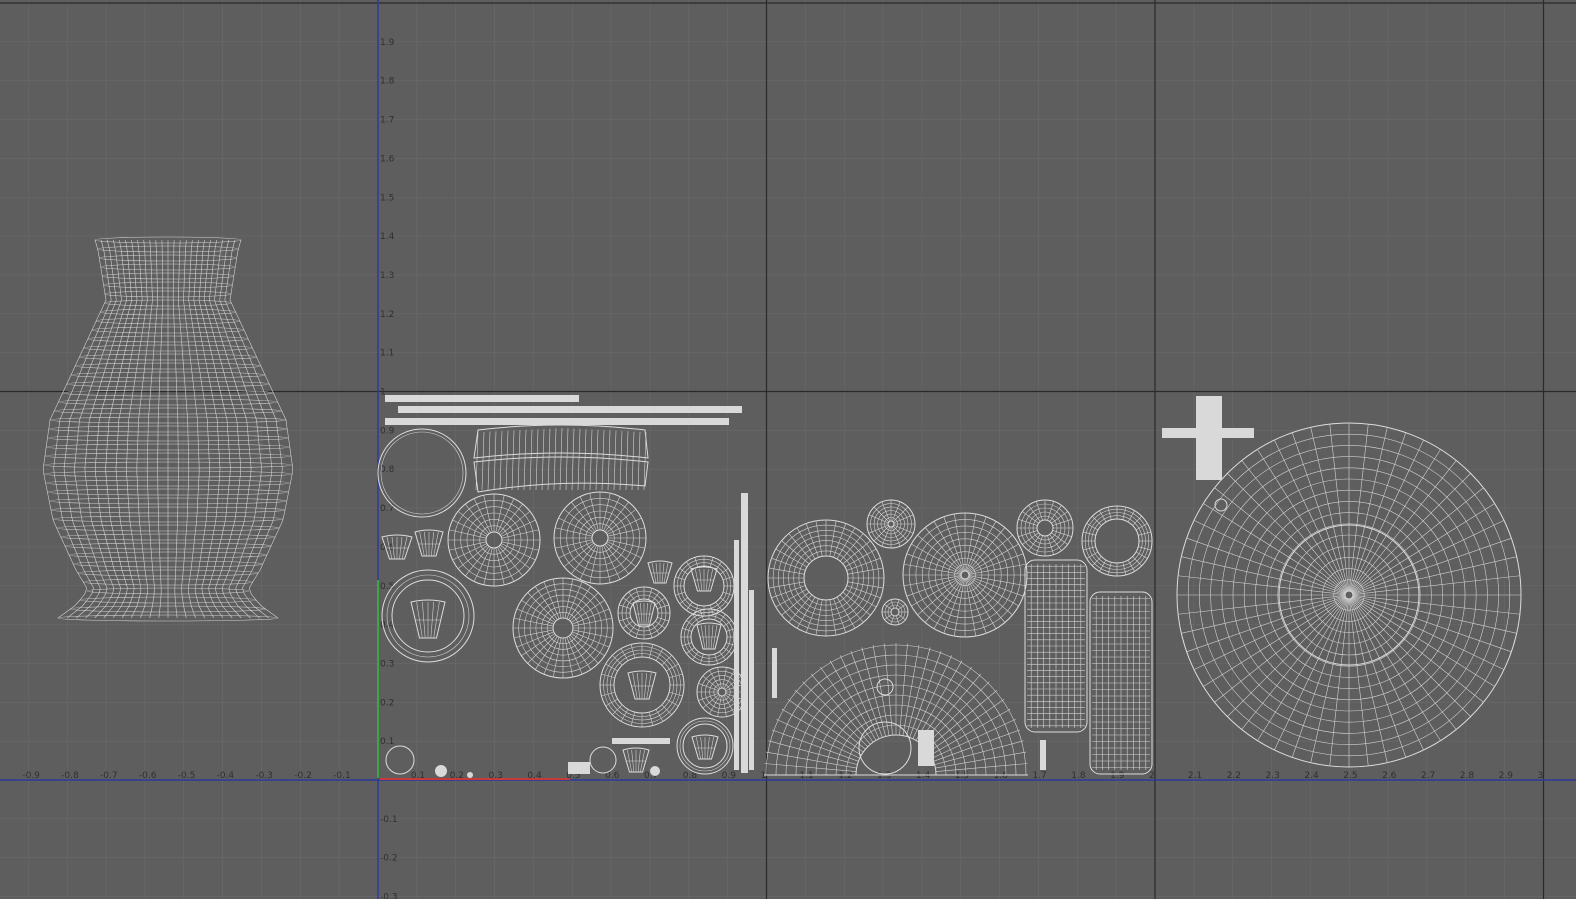 The image size is (1576, 899). What do you see at coordinates (1234, 776) in the screenshot?
I see `u-tick-label: 2.2` at bounding box center [1234, 776].